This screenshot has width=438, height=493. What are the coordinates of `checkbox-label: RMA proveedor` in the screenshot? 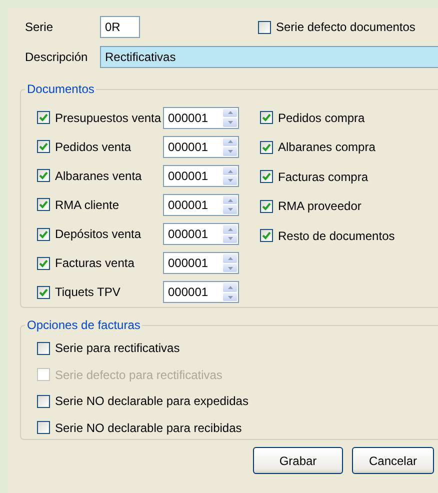 It's located at (320, 206).